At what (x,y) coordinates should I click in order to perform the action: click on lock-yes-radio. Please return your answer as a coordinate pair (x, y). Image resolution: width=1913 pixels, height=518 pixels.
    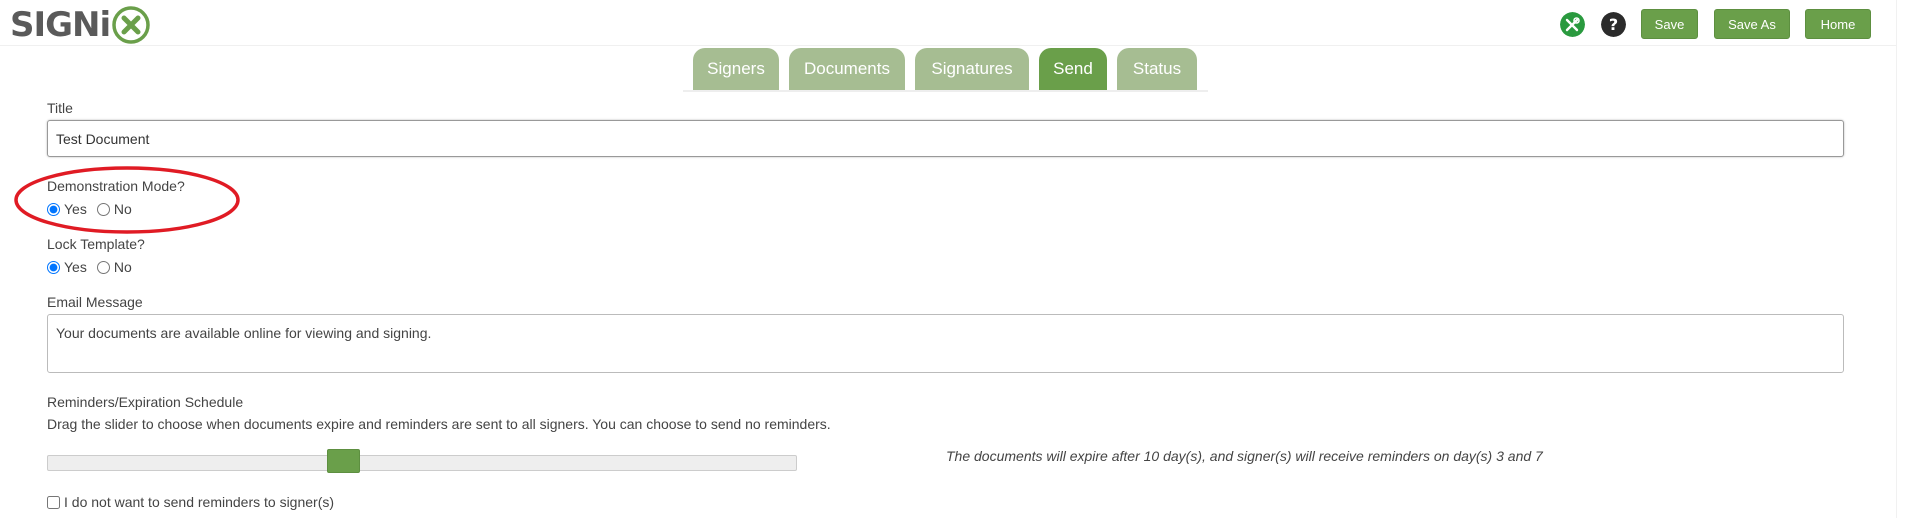
    Looking at the image, I should click on (53, 267).